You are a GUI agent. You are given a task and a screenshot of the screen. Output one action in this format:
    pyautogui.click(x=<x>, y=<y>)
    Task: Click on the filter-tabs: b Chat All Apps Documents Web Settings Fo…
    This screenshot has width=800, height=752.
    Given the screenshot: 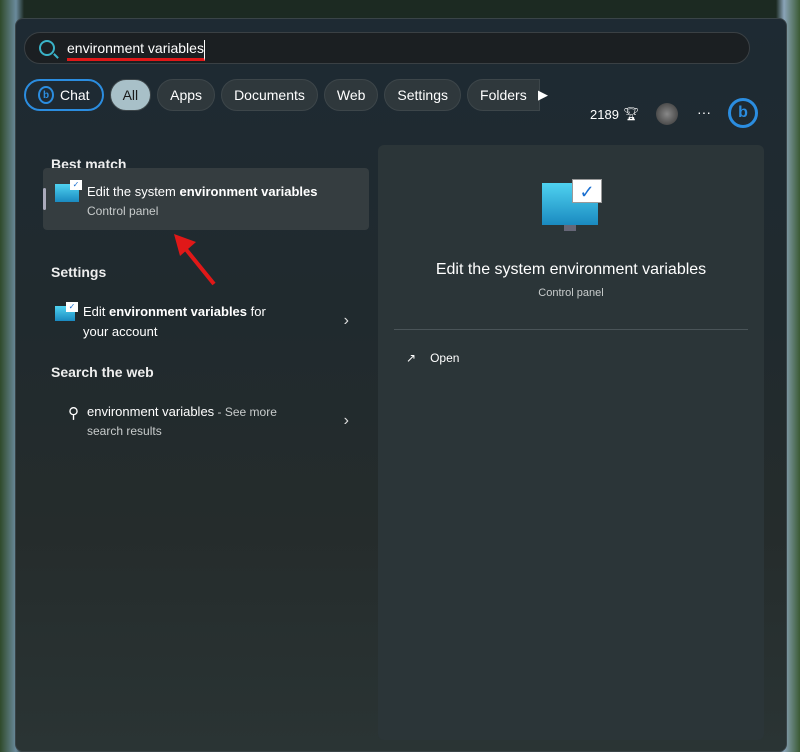 What is the action you would take?
    pyautogui.click(x=282, y=95)
    